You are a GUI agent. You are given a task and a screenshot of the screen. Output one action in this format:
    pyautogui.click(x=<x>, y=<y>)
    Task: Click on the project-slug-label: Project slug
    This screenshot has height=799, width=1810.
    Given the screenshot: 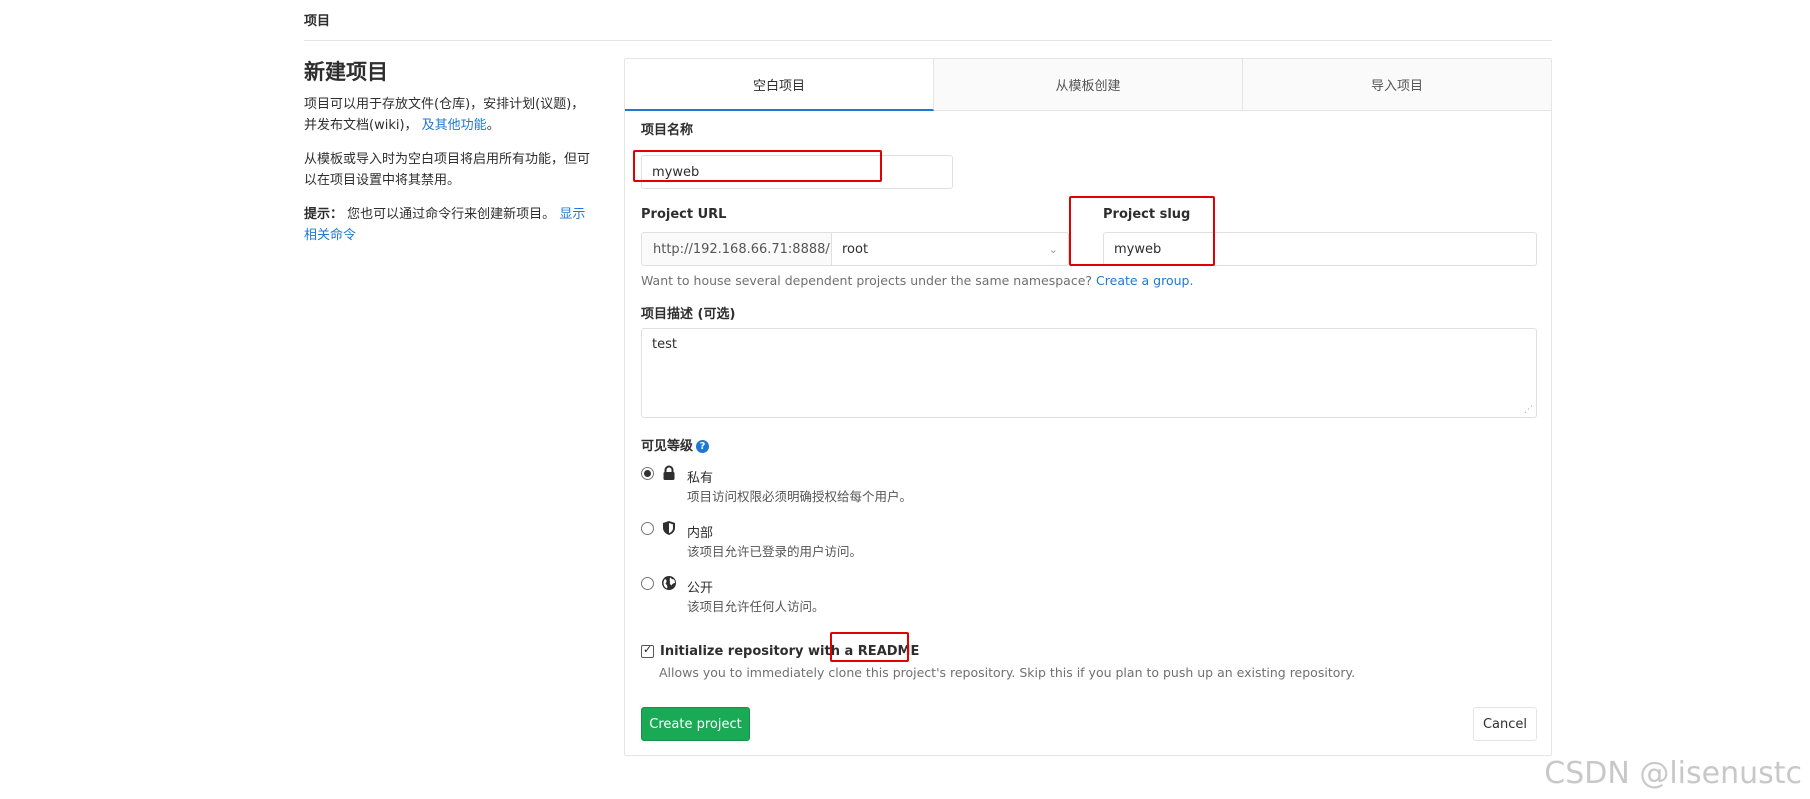 What is the action you would take?
    pyautogui.click(x=1147, y=214)
    